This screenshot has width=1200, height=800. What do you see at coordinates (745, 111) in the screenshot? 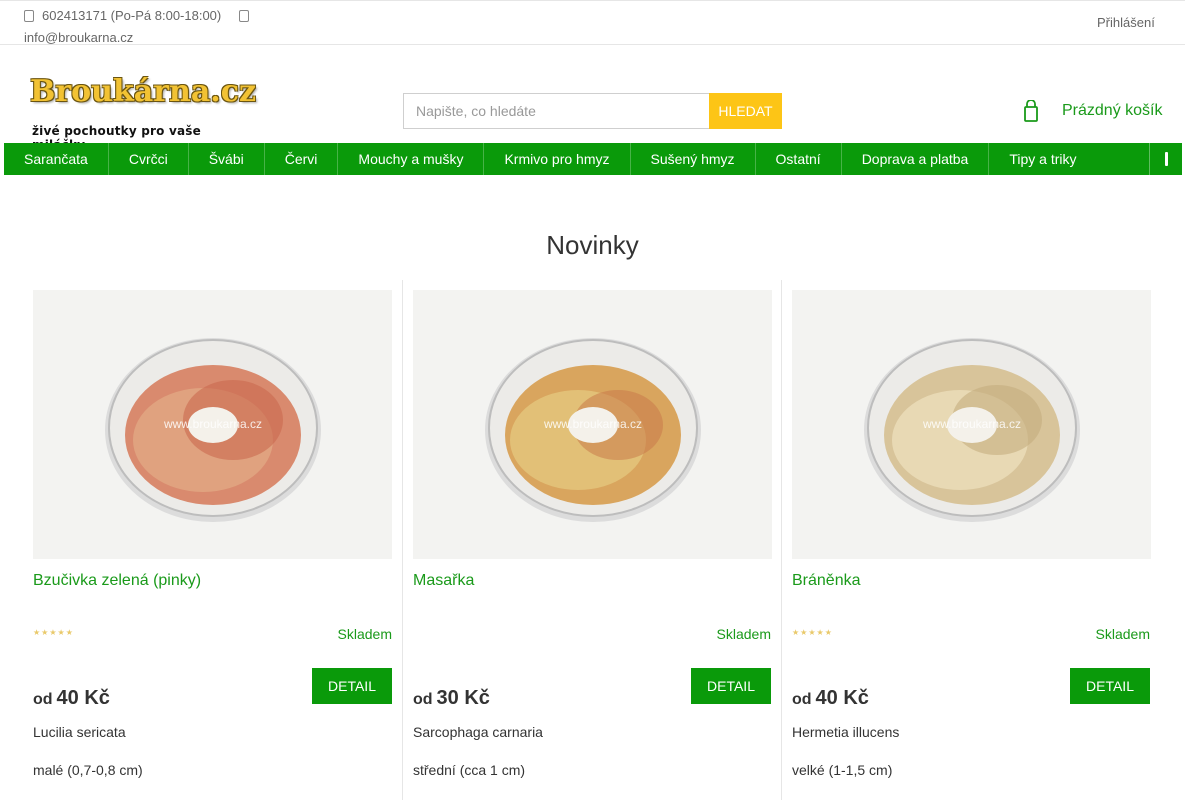
I see `search-button: HLEDAT` at bounding box center [745, 111].